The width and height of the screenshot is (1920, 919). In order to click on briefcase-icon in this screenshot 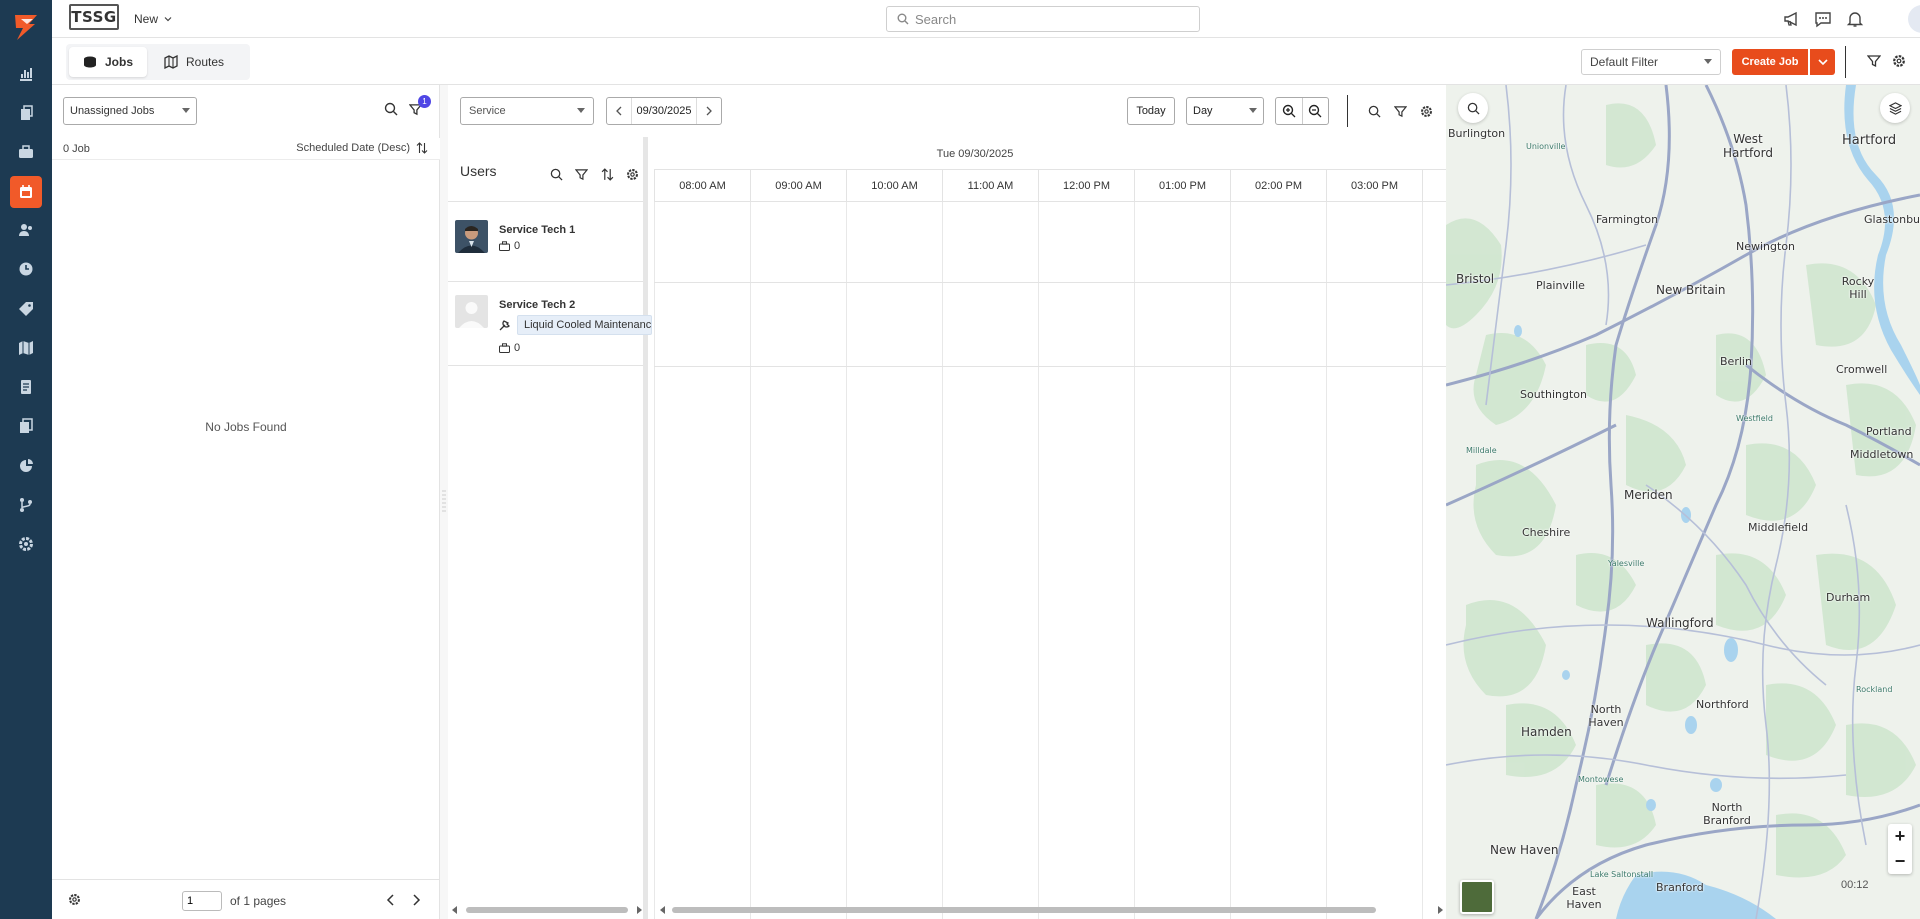, I will do `click(504, 246)`.